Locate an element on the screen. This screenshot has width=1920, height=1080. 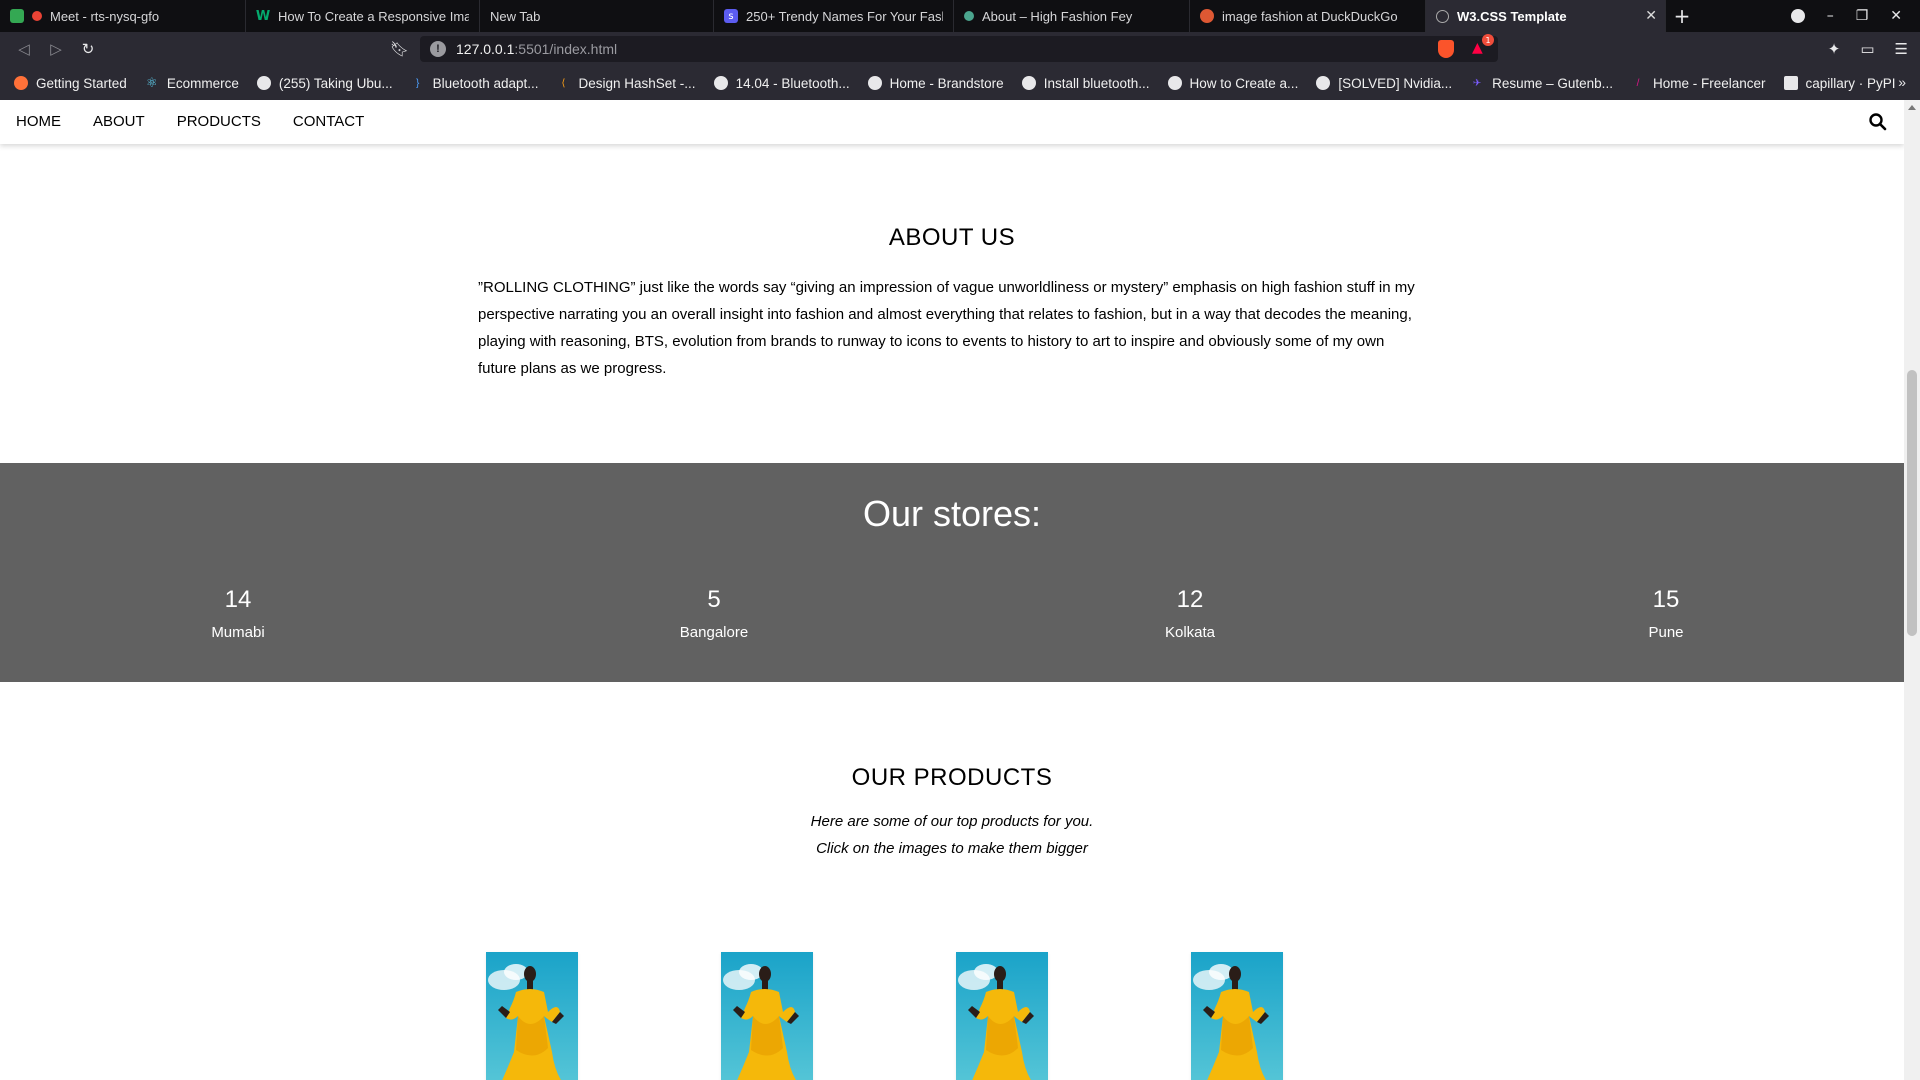
brave-shields-icon is located at coordinates (1446, 49).